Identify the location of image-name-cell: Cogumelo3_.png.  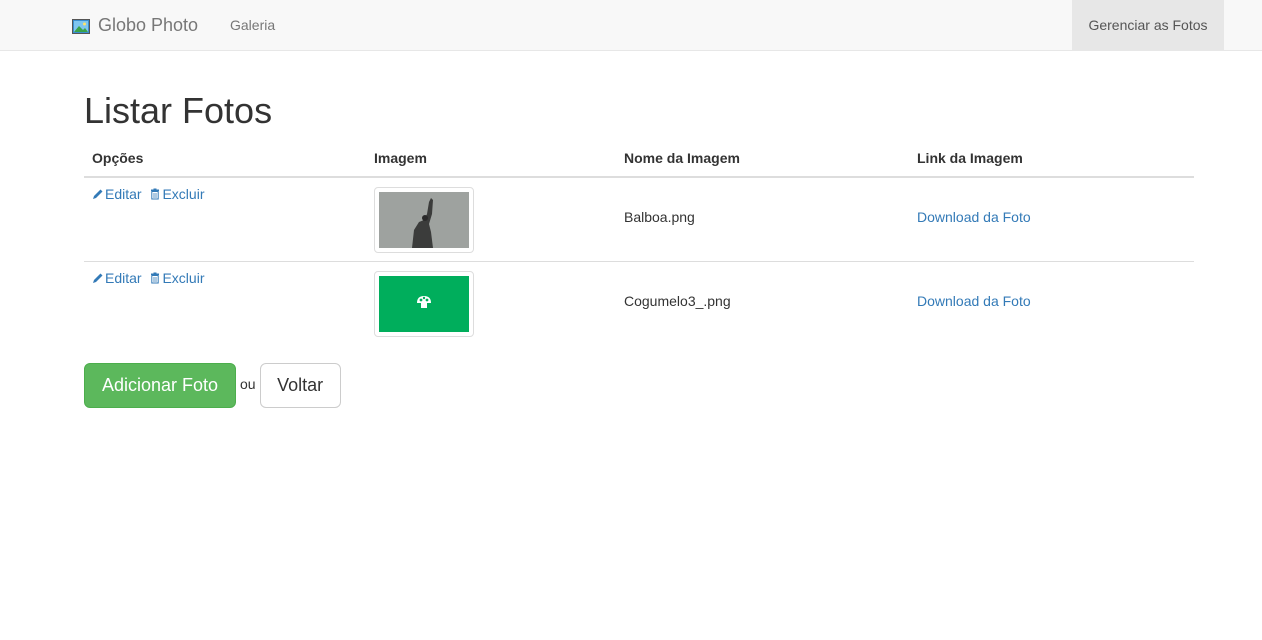
(762, 303).